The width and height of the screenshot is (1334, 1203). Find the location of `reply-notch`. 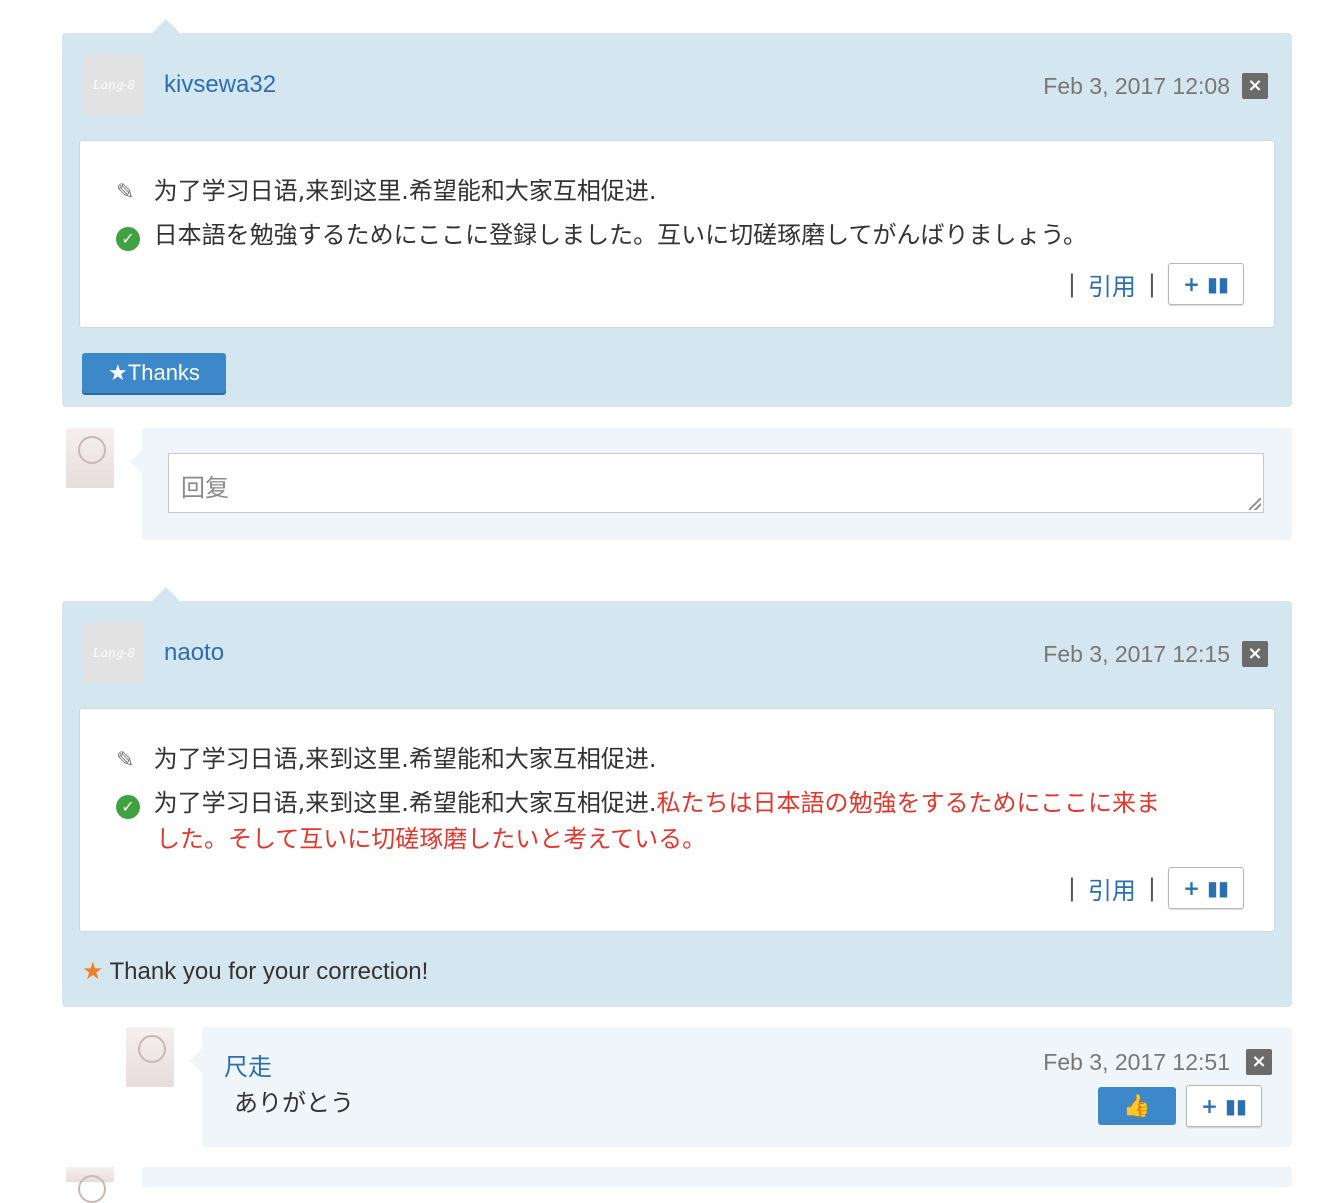

reply-notch is located at coordinates (136, 462).